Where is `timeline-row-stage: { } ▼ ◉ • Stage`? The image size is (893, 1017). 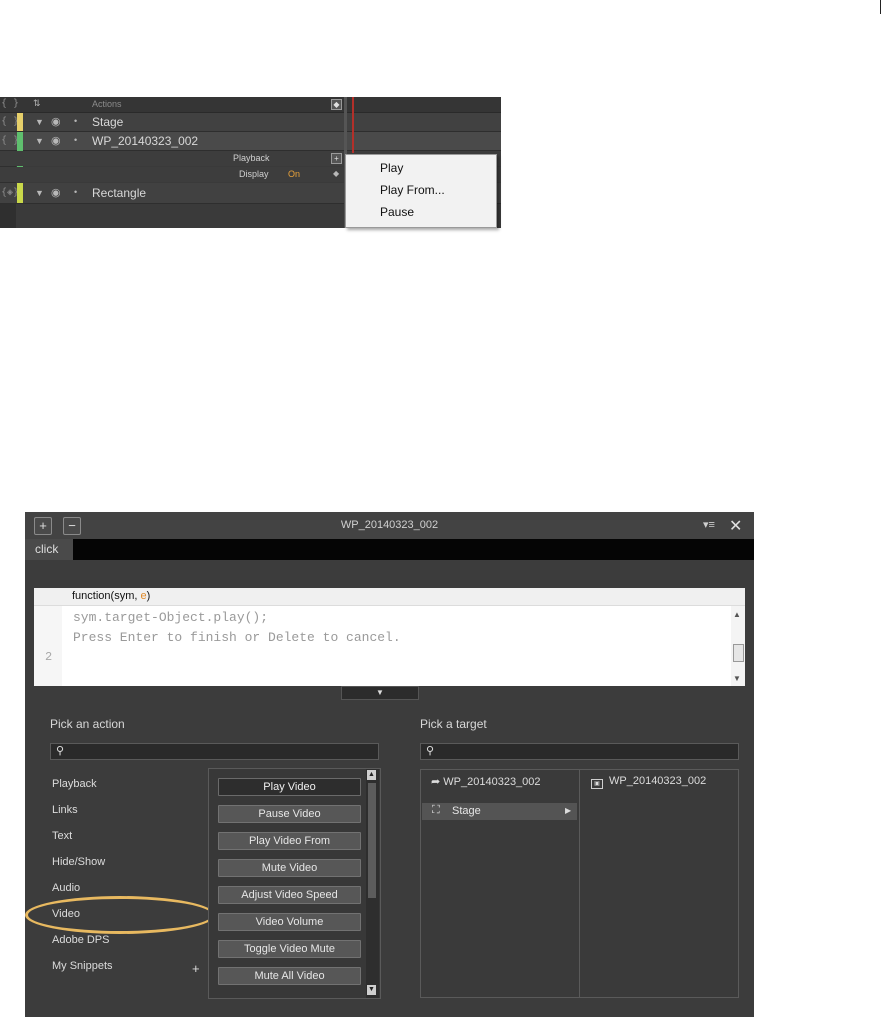
timeline-row-stage: { } ▼ ◉ • Stage is located at coordinates (250, 122).